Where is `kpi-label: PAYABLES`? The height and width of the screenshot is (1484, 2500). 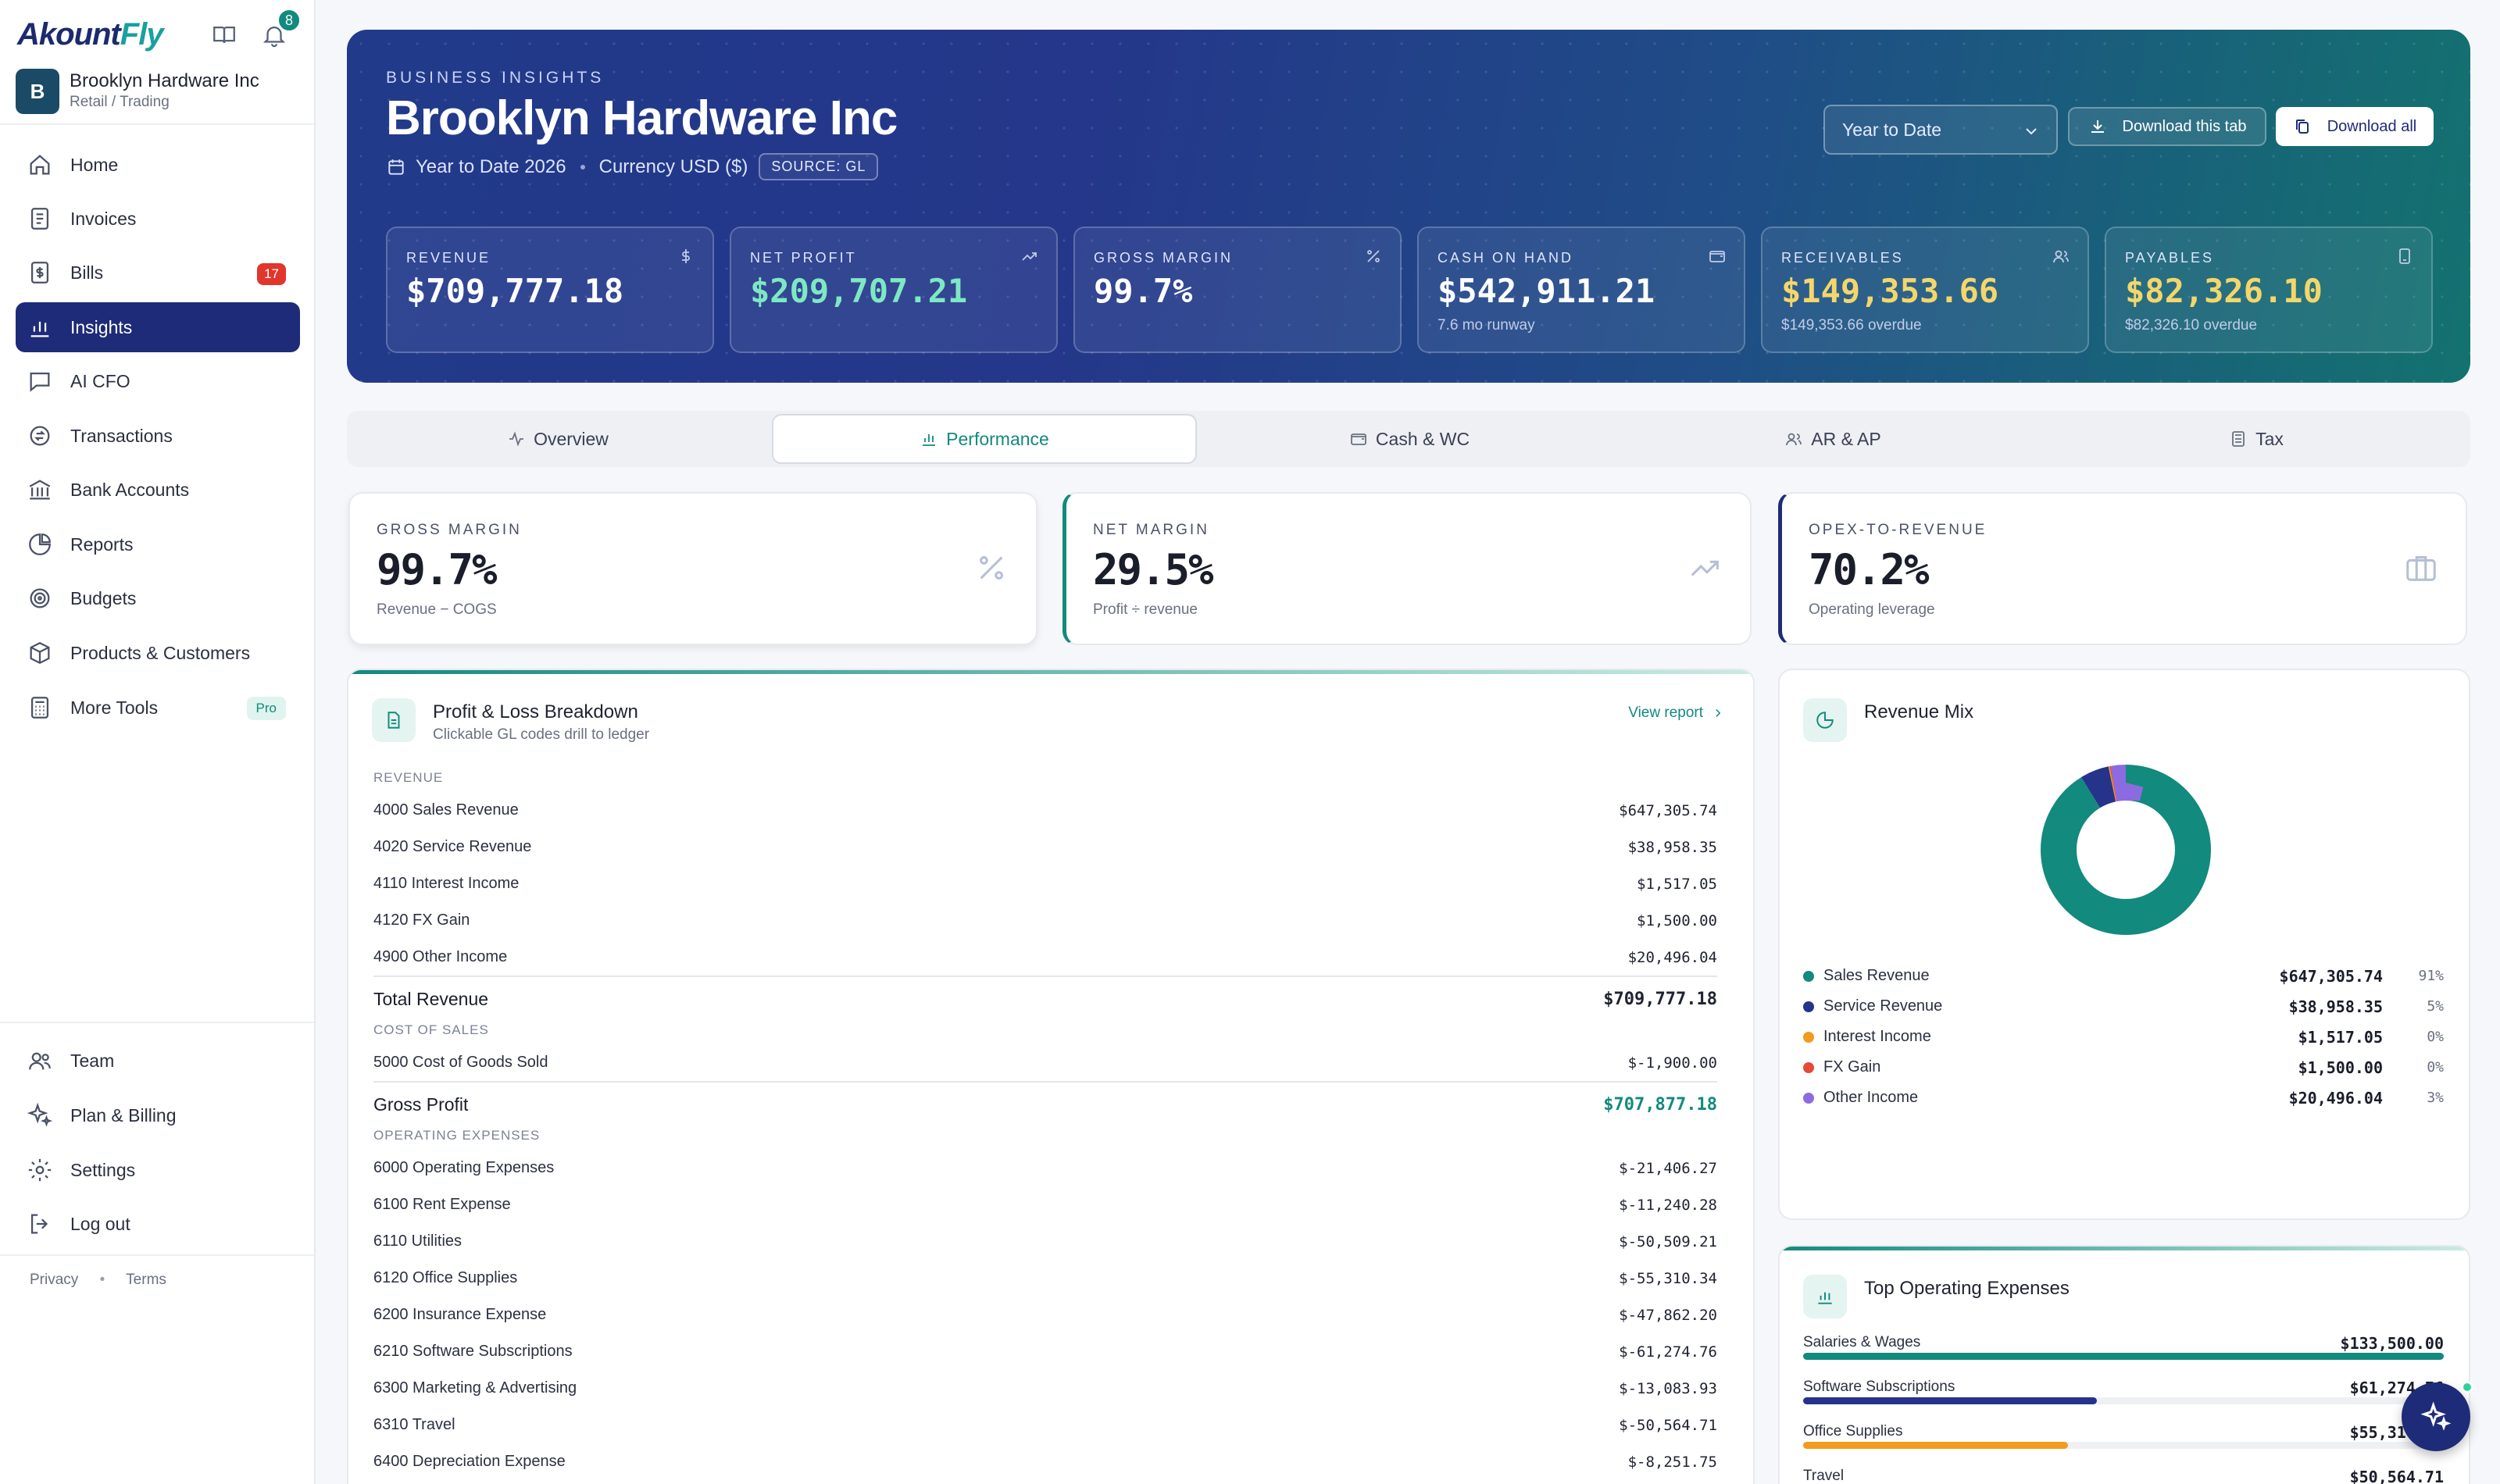 kpi-label: PAYABLES is located at coordinates (2170, 258).